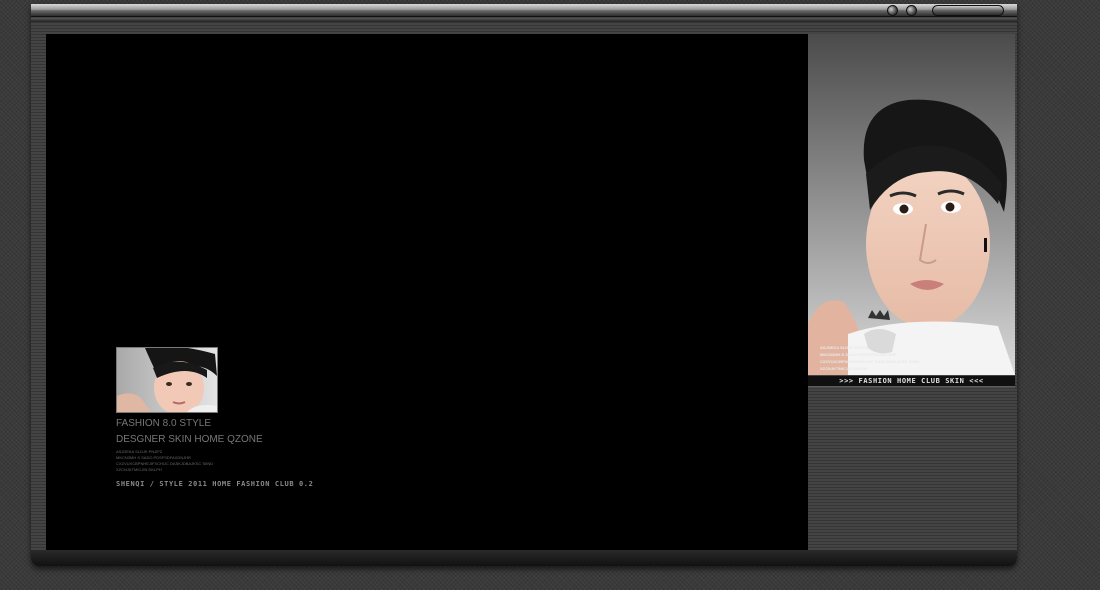 This screenshot has height=590, width=1100. Describe the element at coordinates (968, 10) in the screenshot. I see `window-pill-icon` at that location.